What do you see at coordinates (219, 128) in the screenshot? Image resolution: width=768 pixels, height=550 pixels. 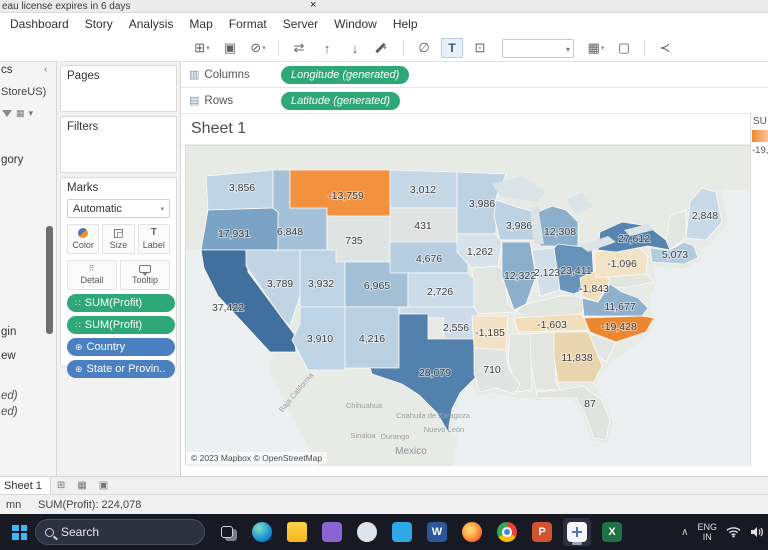 I see `sheet-title-text: Sheet 1` at bounding box center [219, 128].